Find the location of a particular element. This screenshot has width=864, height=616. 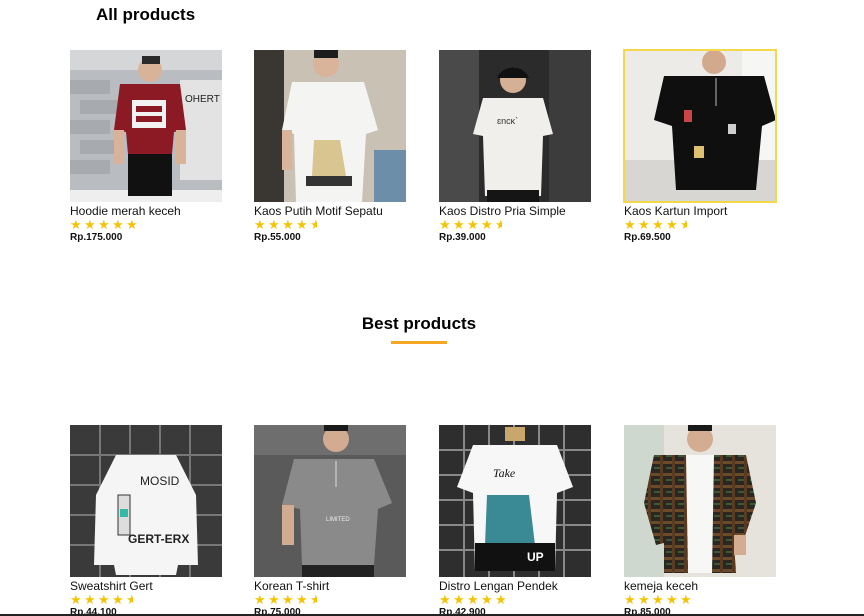

product-name: Kaos Distro Pria Simple is located at coordinates (515, 211).